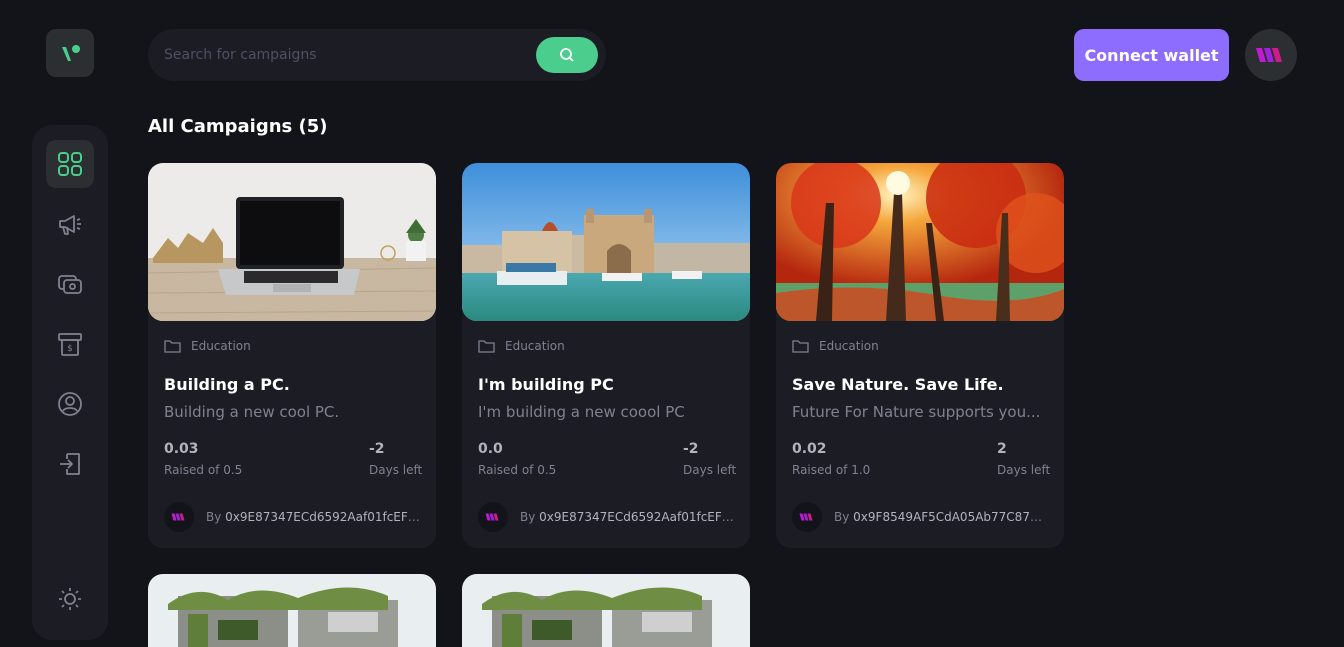 The width and height of the screenshot is (1344, 647). What do you see at coordinates (377, 55) in the screenshot?
I see `search-bar` at bounding box center [377, 55].